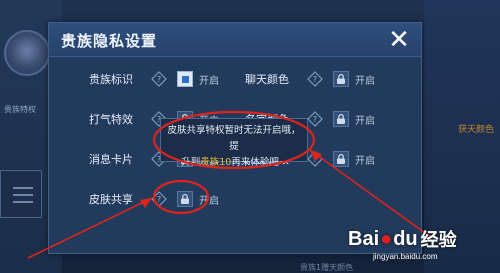 The image size is (500, 273). What do you see at coordinates (111, 119) in the screenshot?
I see `setting-label: 打气特效` at bounding box center [111, 119].